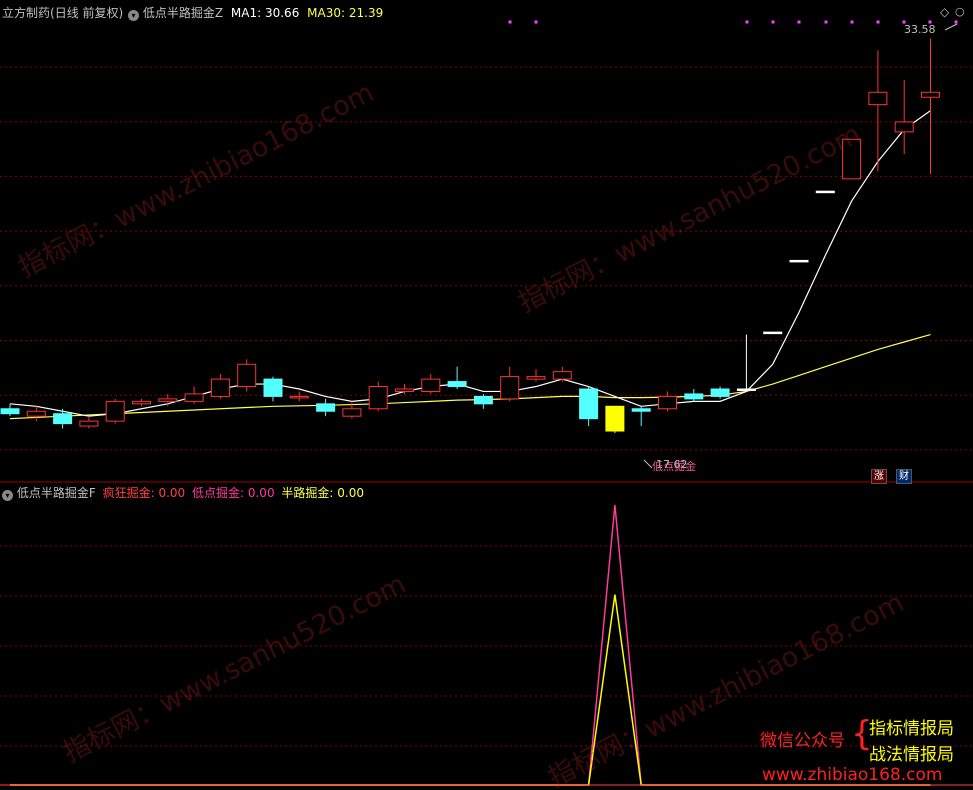 The height and width of the screenshot is (790, 973). What do you see at coordinates (246, 13) in the screenshot?
I see `ma1-label: MA1:` at bounding box center [246, 13].